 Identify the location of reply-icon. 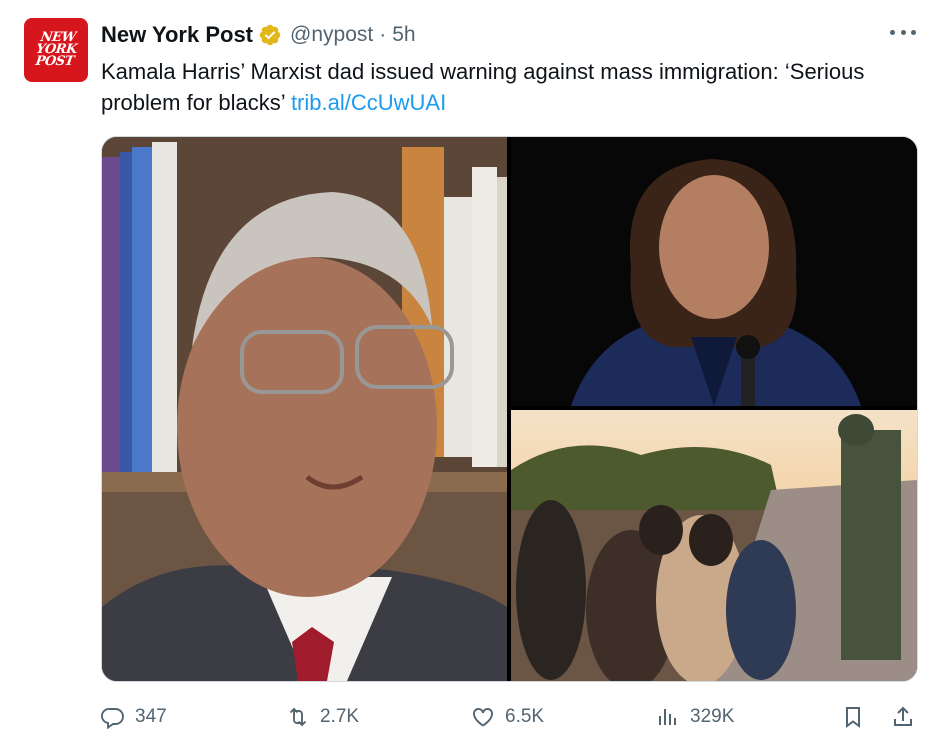
(118, 717).